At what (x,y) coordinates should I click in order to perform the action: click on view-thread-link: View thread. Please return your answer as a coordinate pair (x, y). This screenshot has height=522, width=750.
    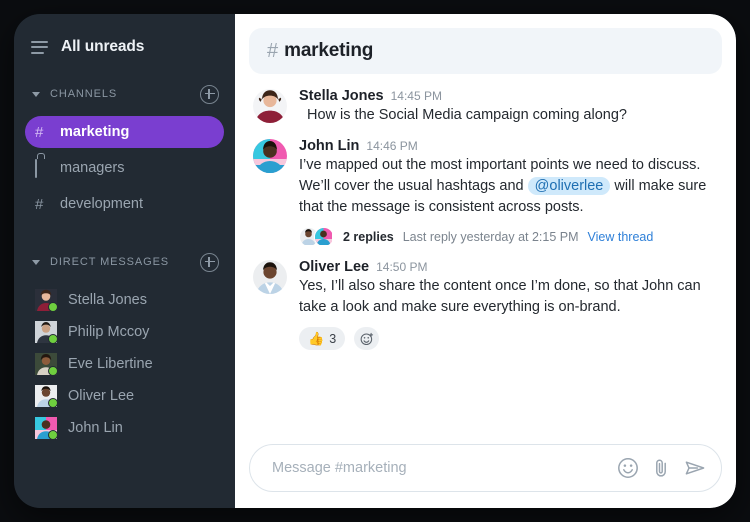
    Looking at the image, I should click on (621, 237).